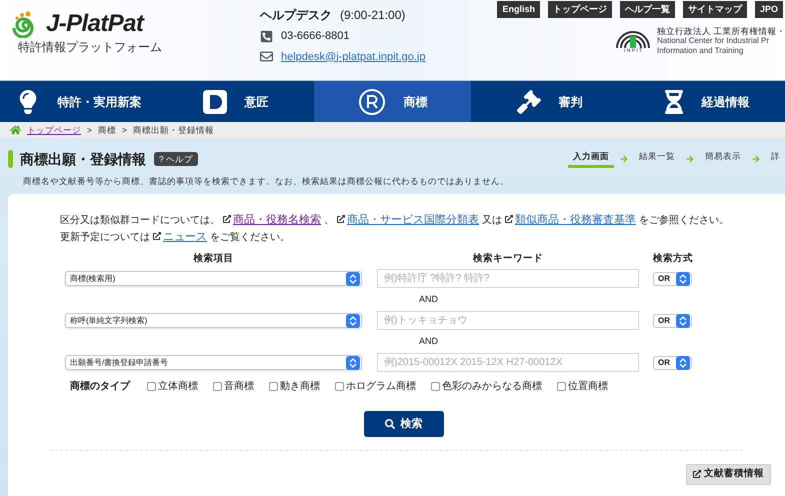 Image resolution: width=785 pixels, height=496 pixels. I want to click on inpit-name-en: National Center for Industrial Pr, so click(713, 41).